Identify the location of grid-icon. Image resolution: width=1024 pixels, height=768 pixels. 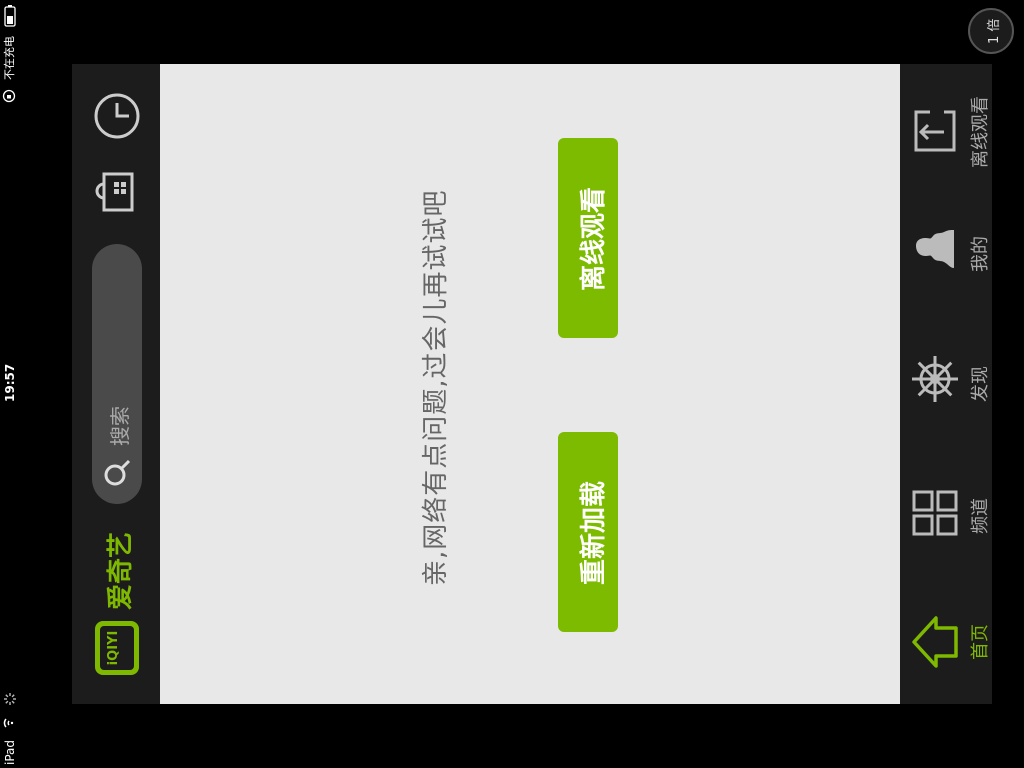
(935, 513).